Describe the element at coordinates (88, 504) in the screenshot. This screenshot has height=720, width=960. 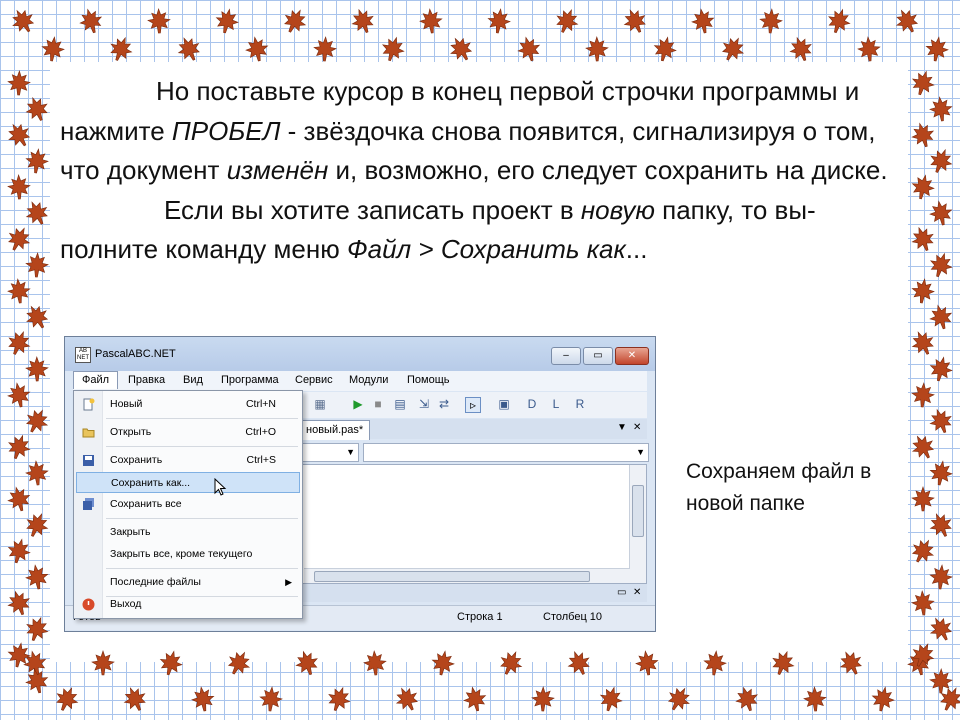
I see `save-all-icon` at that location.